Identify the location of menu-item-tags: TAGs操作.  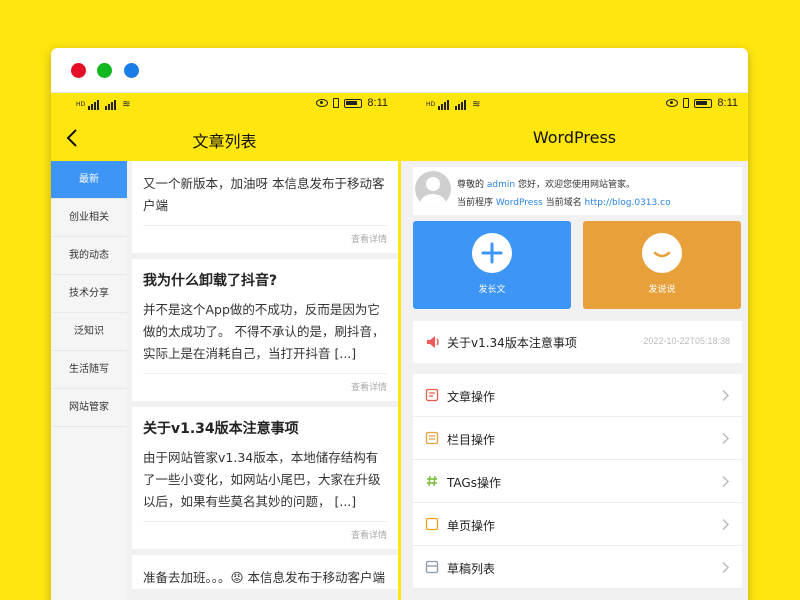
(577, 481).